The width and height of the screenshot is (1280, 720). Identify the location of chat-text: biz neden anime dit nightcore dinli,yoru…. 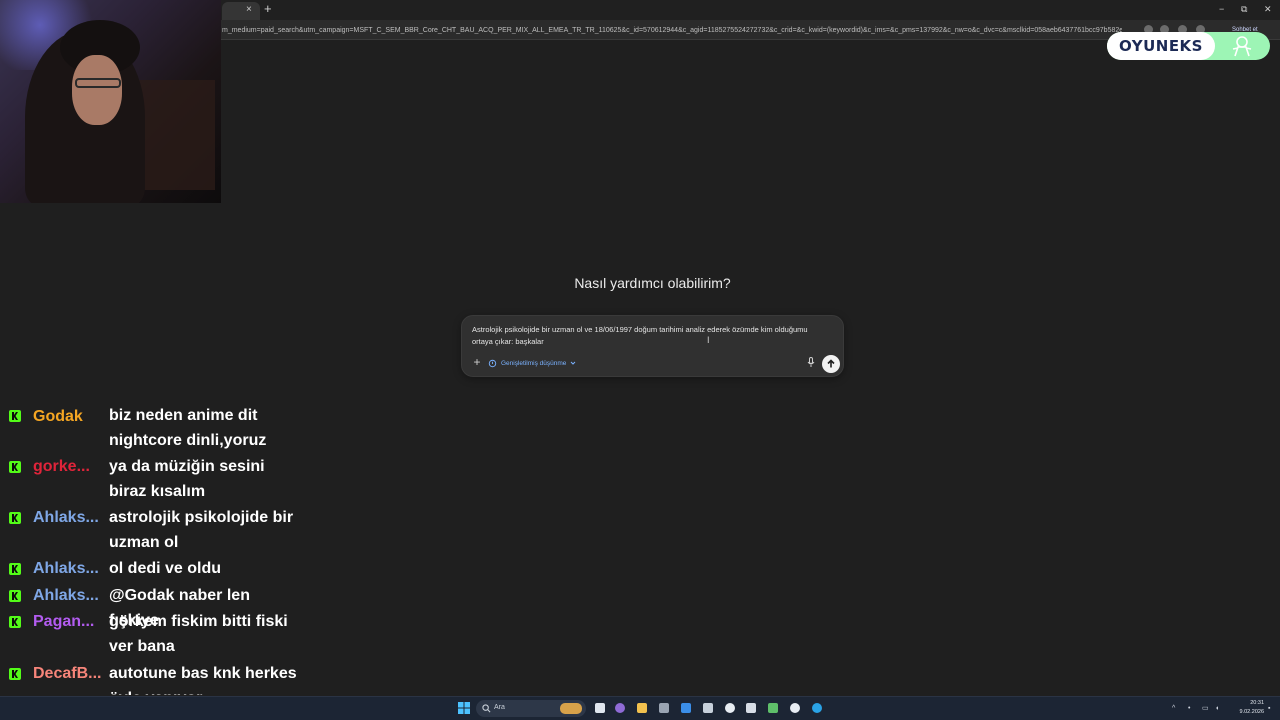
(188, 428).